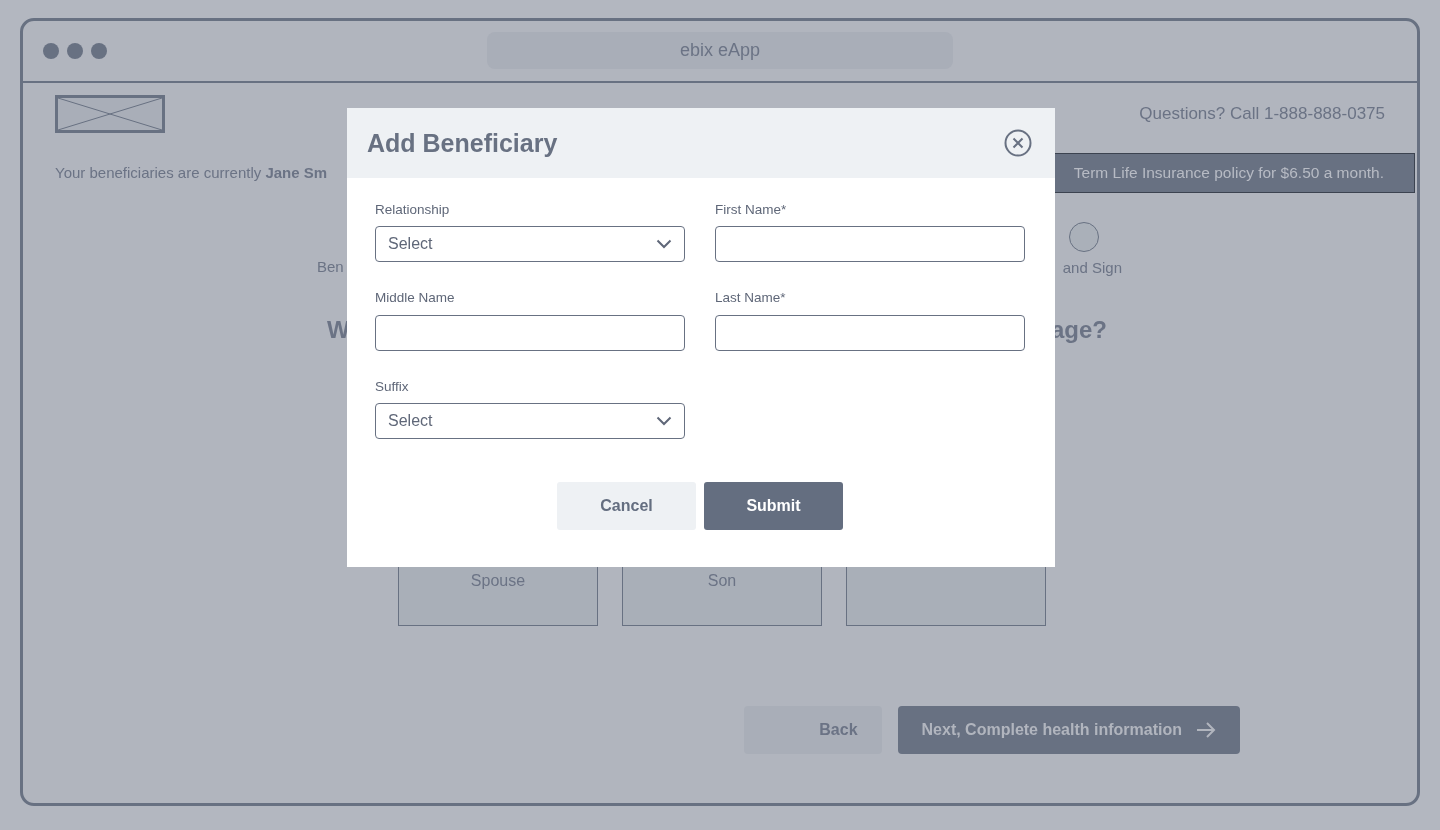  I want to click on beneficiaries-summary-text: Your beneficiaries are currently Jane Sm, so click(191, 172).